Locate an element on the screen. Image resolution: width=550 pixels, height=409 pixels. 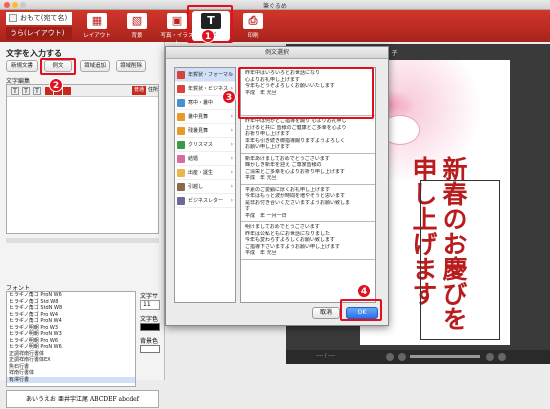
toolbar-print-label: 印刷 is located at coordinates (253, 36).